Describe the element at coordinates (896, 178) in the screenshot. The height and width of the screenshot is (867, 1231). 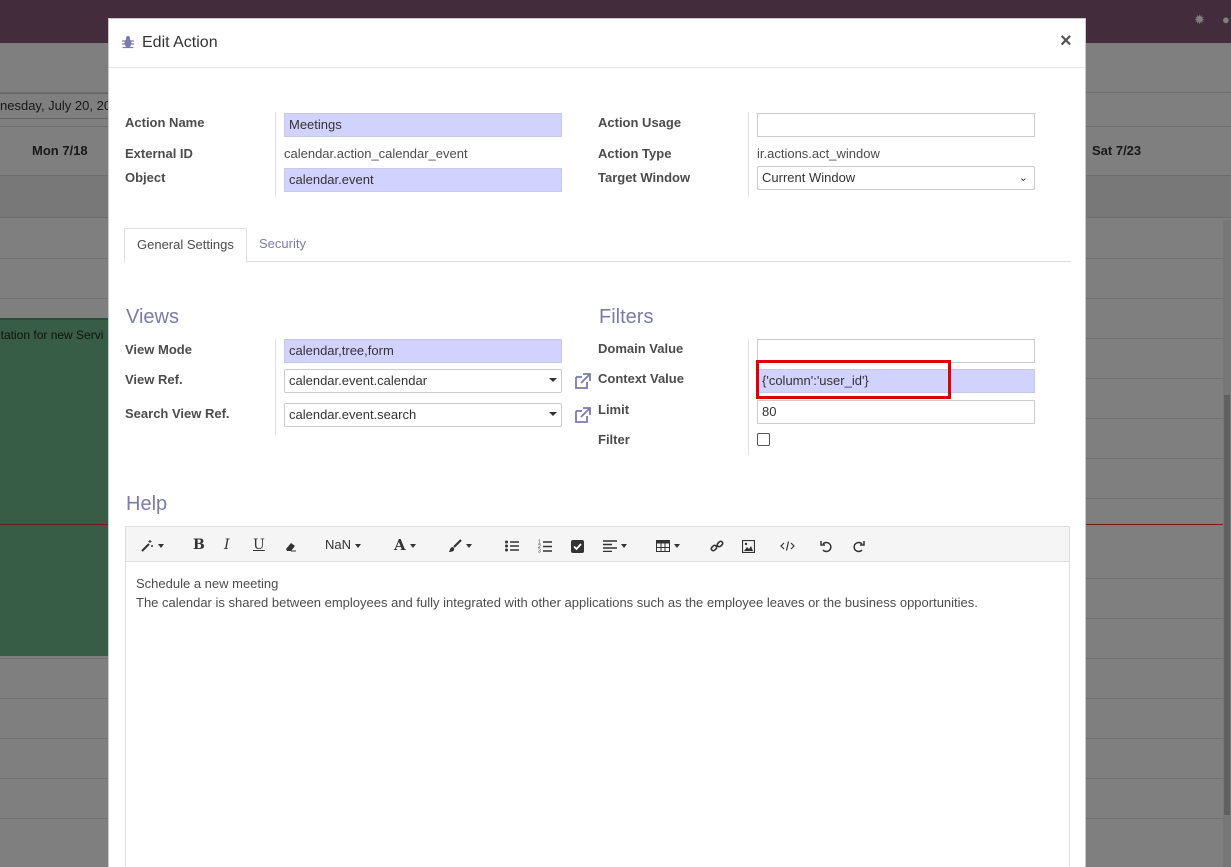
I see `target-window-select: Current Window ⌄` at that location.